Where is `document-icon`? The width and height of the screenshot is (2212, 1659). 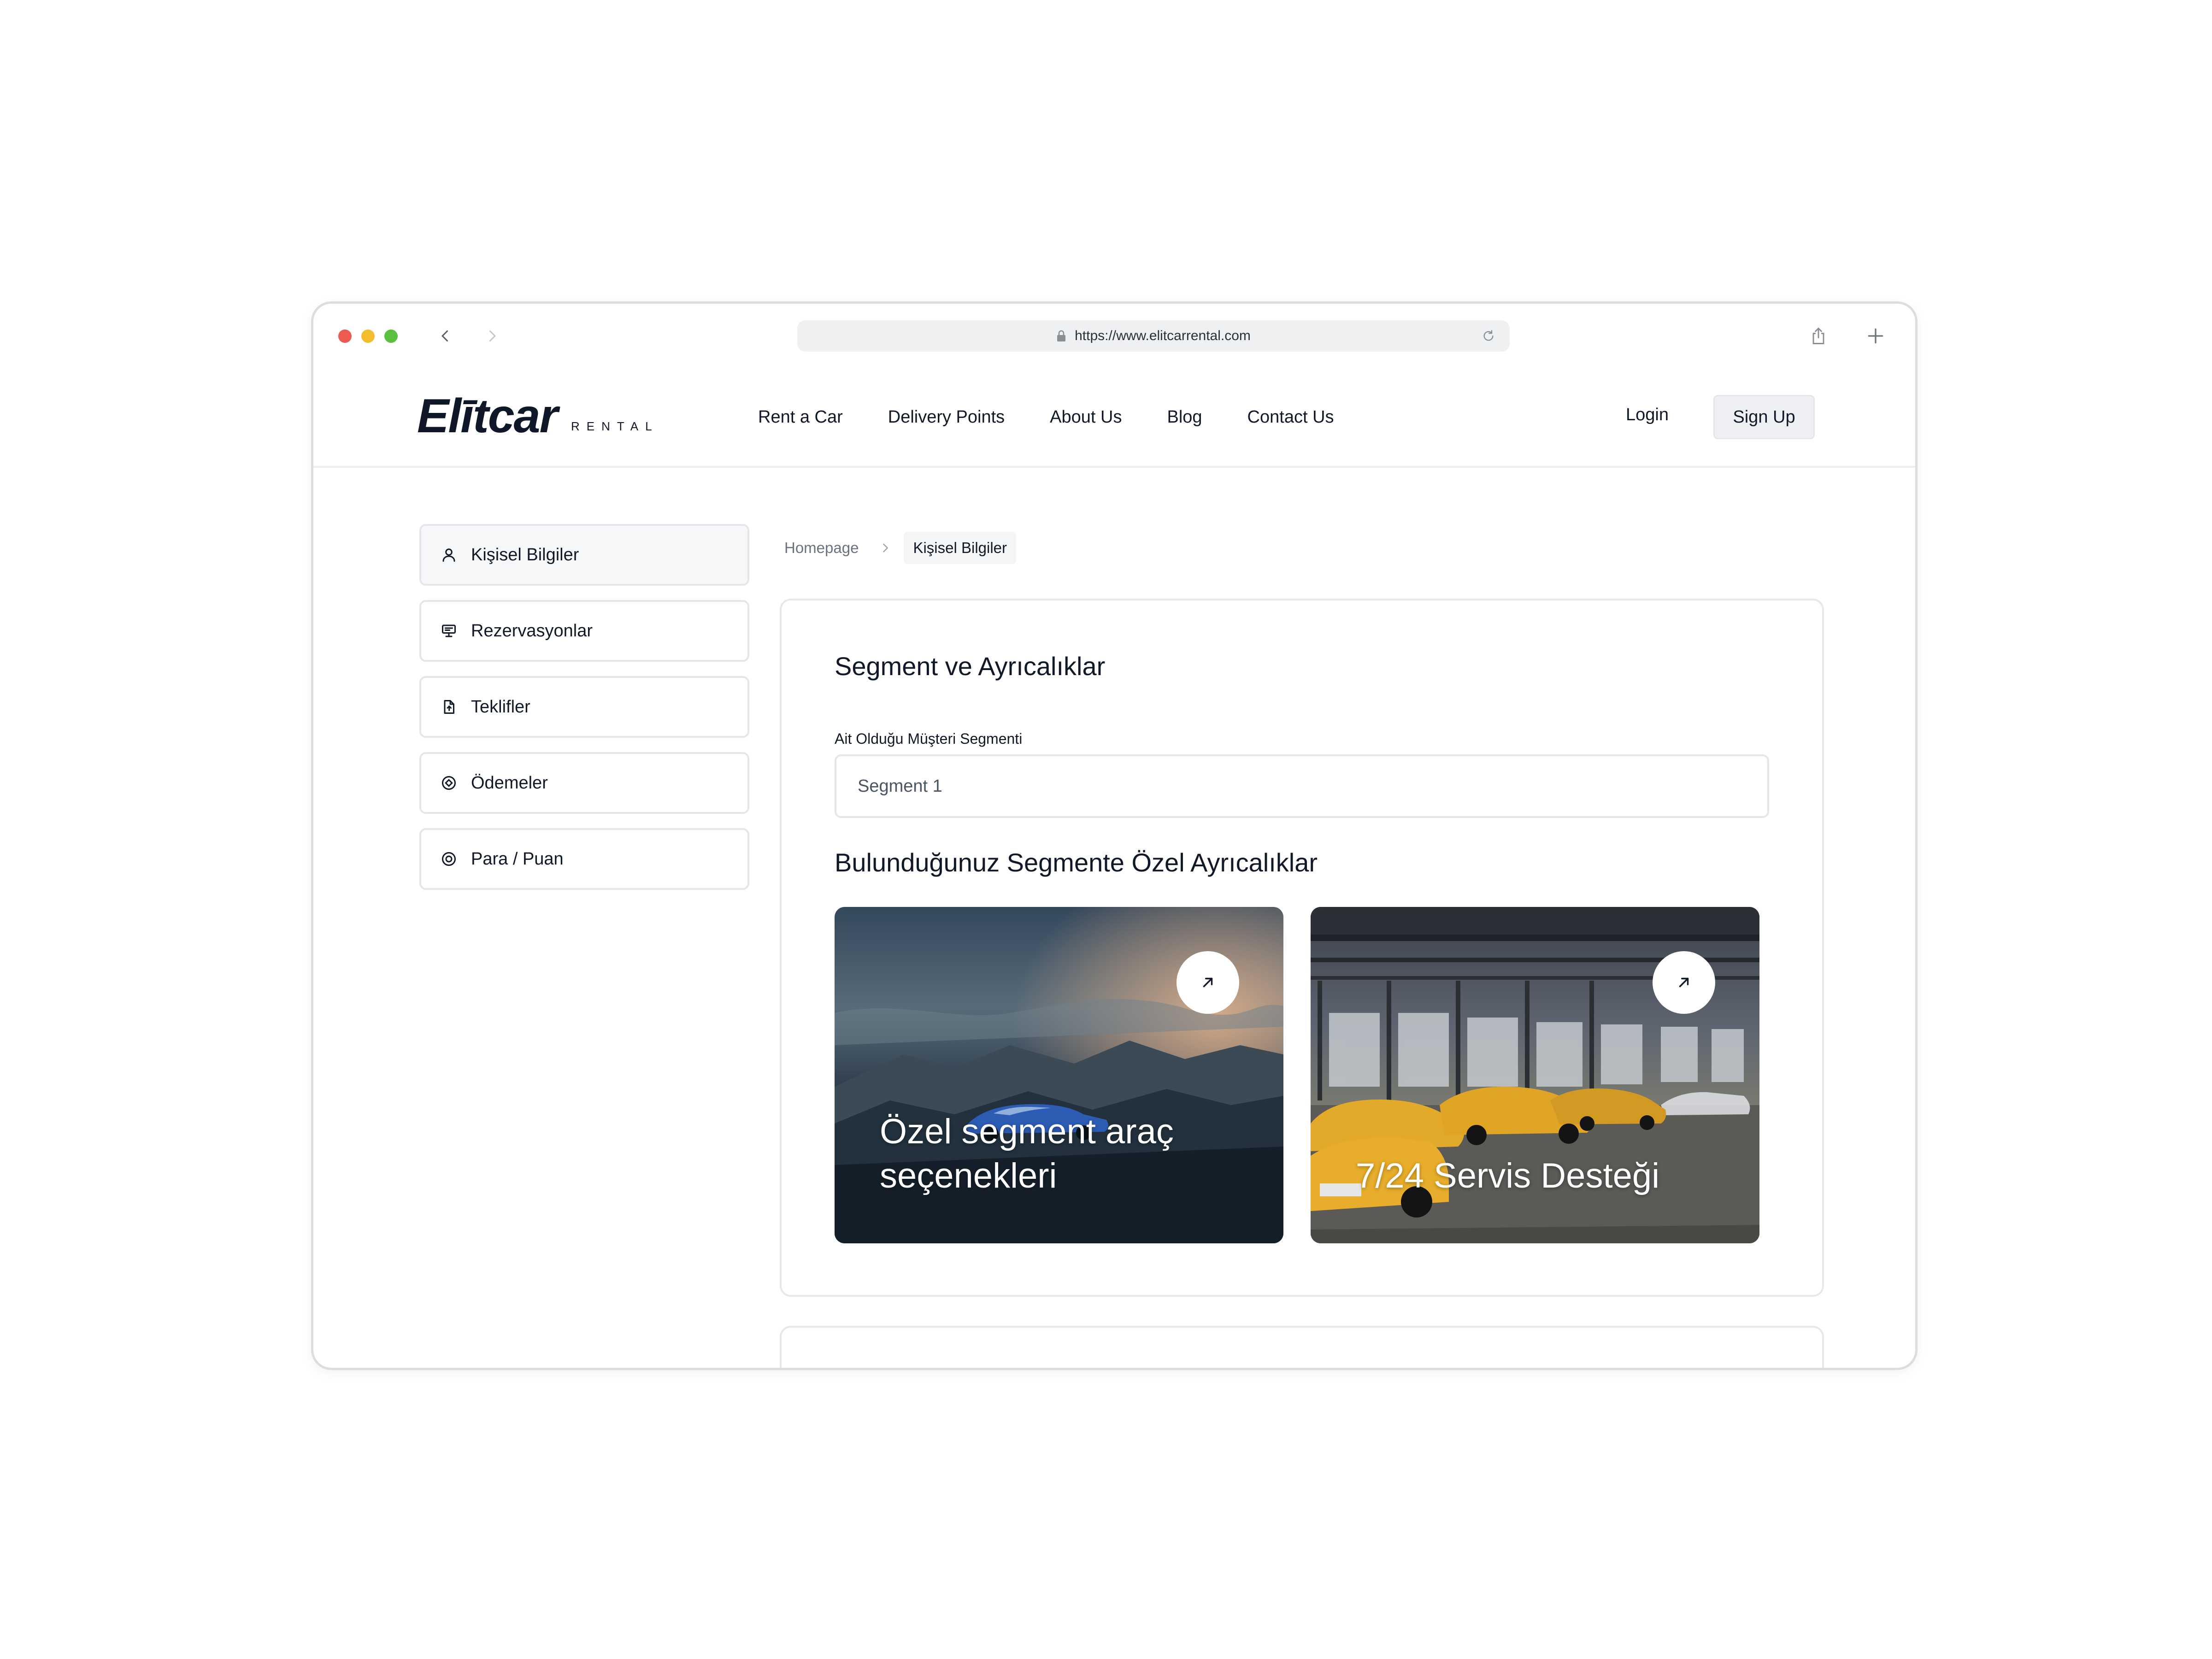 document-icon is located at coordinates (449, 707).